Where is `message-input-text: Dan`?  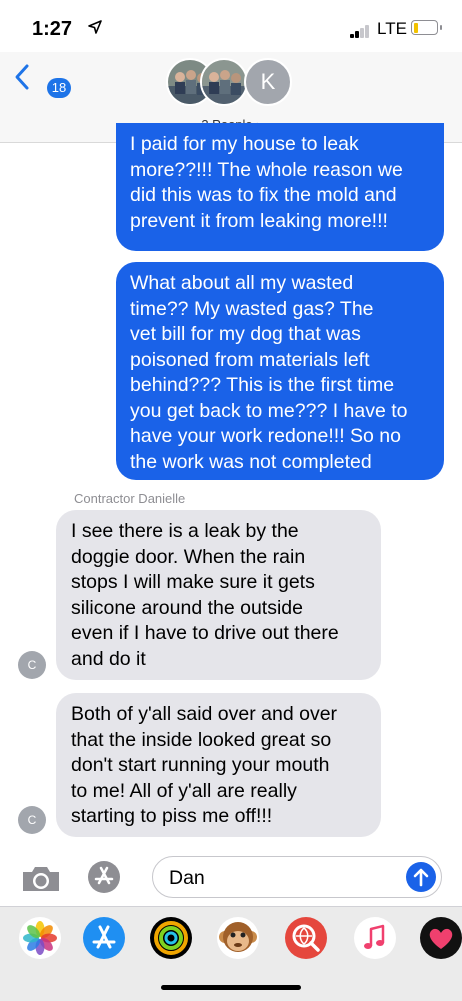 message-input-text: Dan is located at coordinates (187, 878).